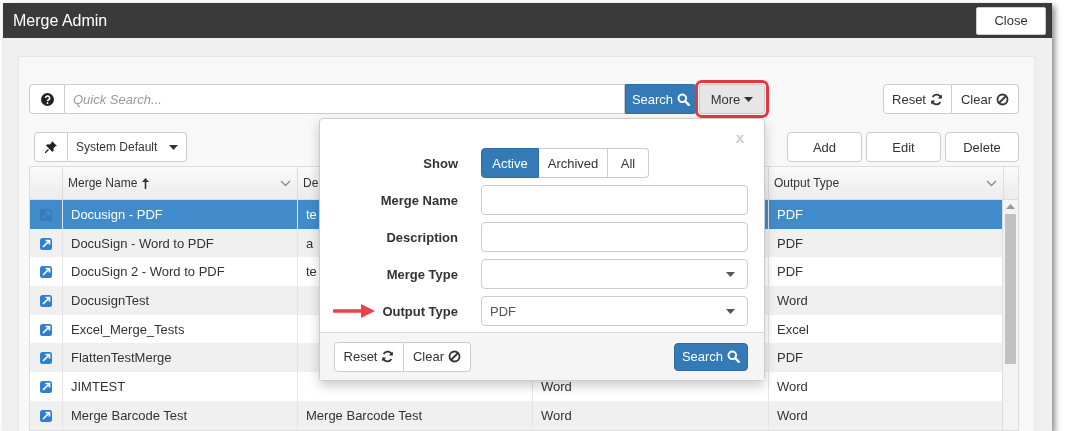 This screenshot has width=1067, height=431. I want to click on scroll-up-icon, so click(1010, 206).